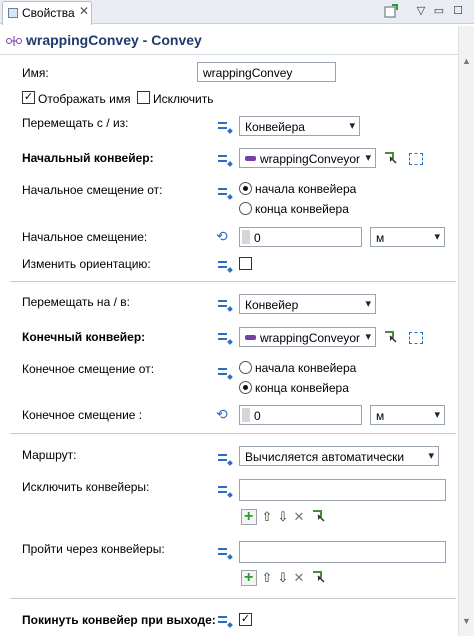  I want to click on exclude-label: Исключить, so click(183, 99).